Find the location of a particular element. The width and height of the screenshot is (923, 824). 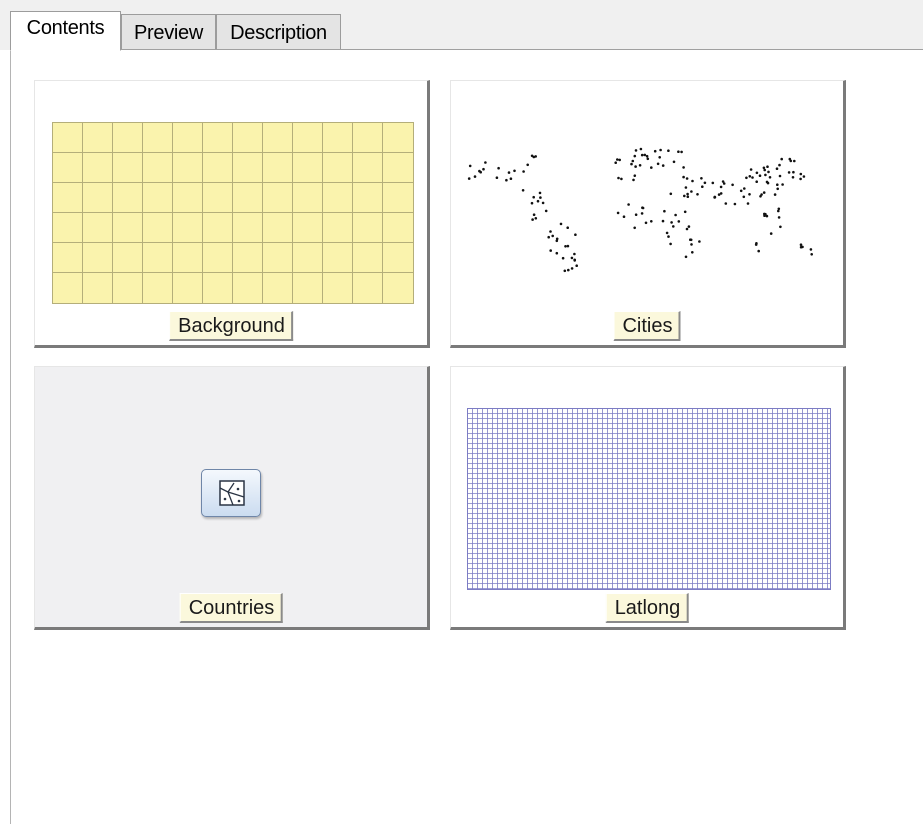

item-label-cities: Cities is located at coordinates (647, 326).